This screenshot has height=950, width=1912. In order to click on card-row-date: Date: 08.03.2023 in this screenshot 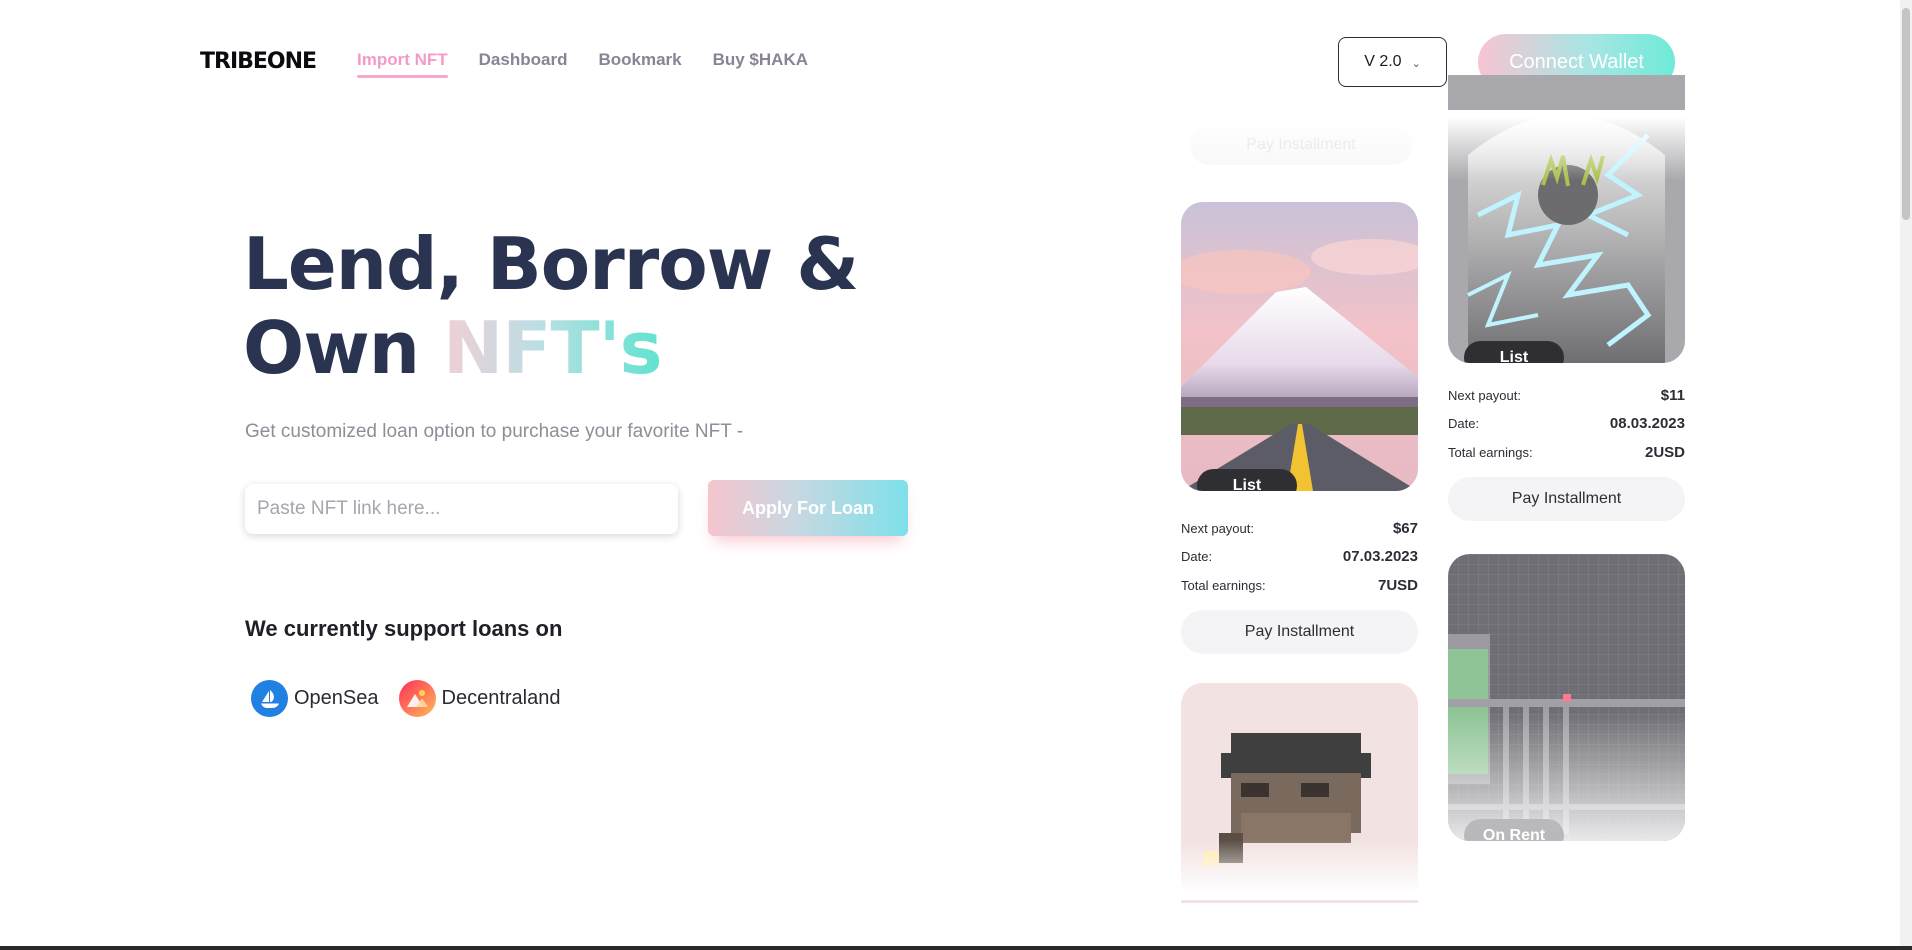, I will do `click(1566, 424)`.